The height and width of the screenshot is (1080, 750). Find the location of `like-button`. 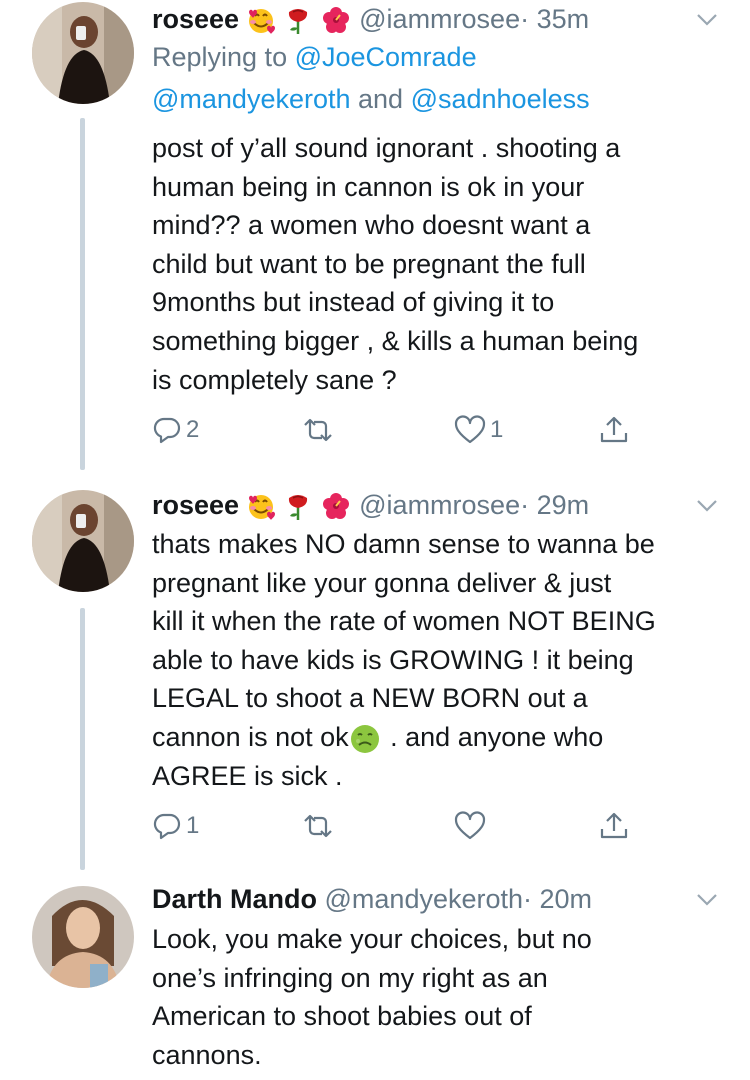

like-button is located at coordinates (472, 826).